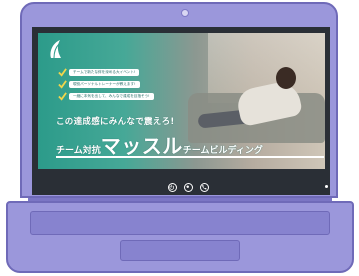 This screenshot has height=276, width=359. Describe the element at coordinates (55, 49) in the screenshot. I see `logo-icon` at that location.